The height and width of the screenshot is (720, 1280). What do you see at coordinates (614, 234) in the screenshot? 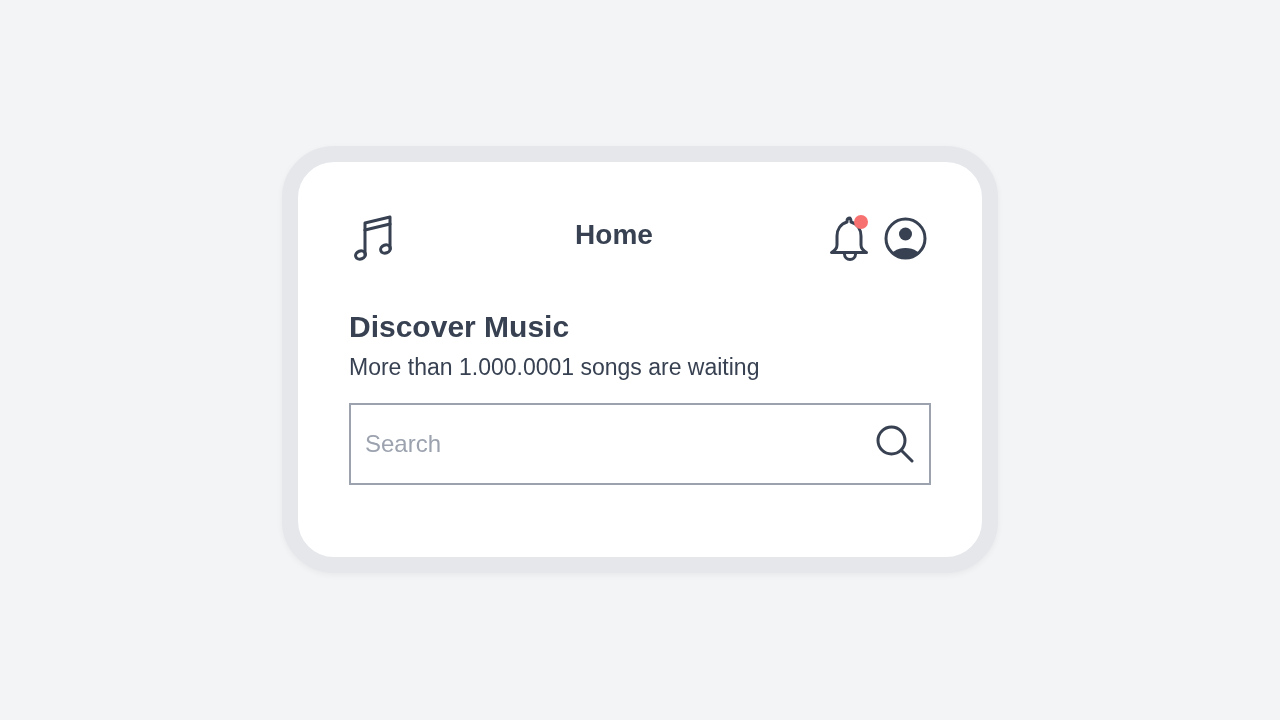
I see `page-title: Home` at bounding box center [614, 234].